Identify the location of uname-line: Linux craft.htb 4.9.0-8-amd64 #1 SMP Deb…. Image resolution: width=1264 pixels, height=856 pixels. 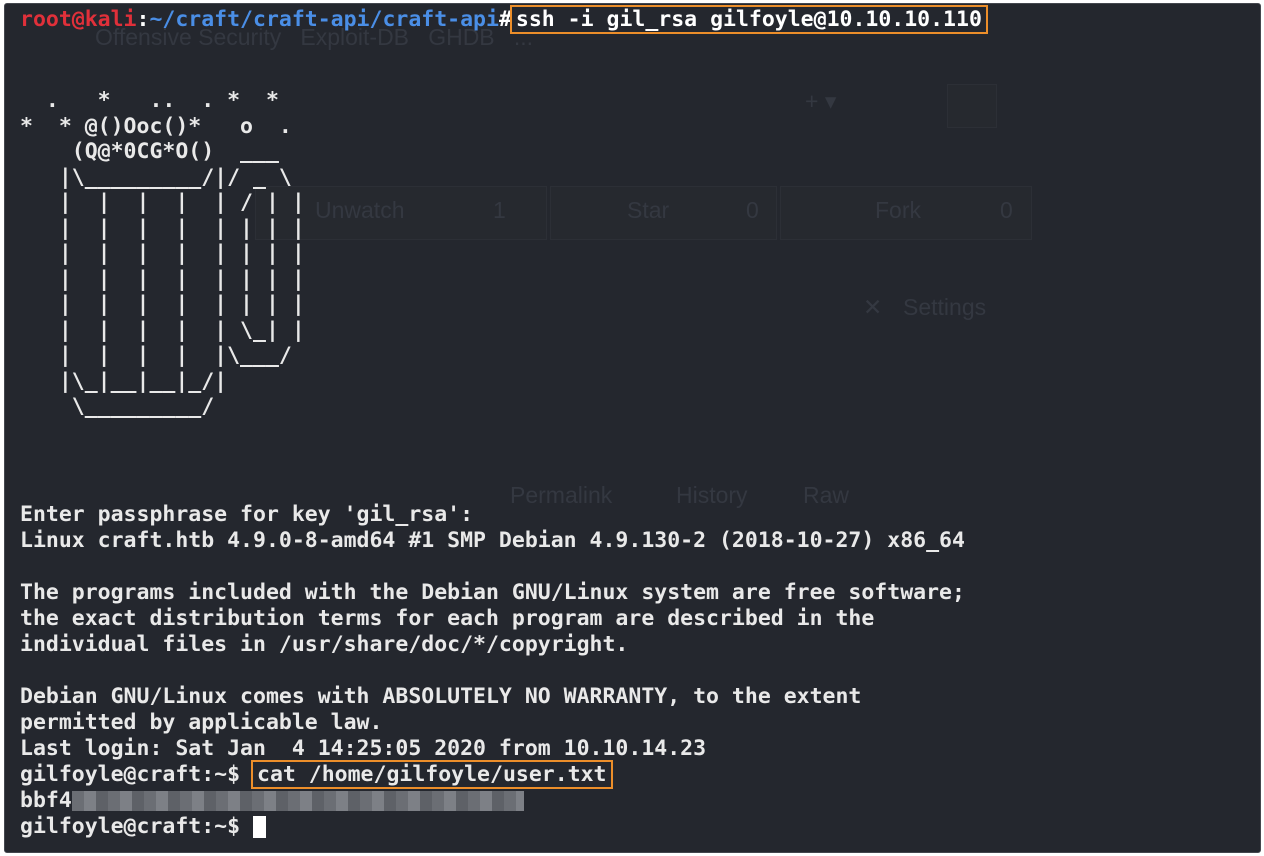
(492, 540).